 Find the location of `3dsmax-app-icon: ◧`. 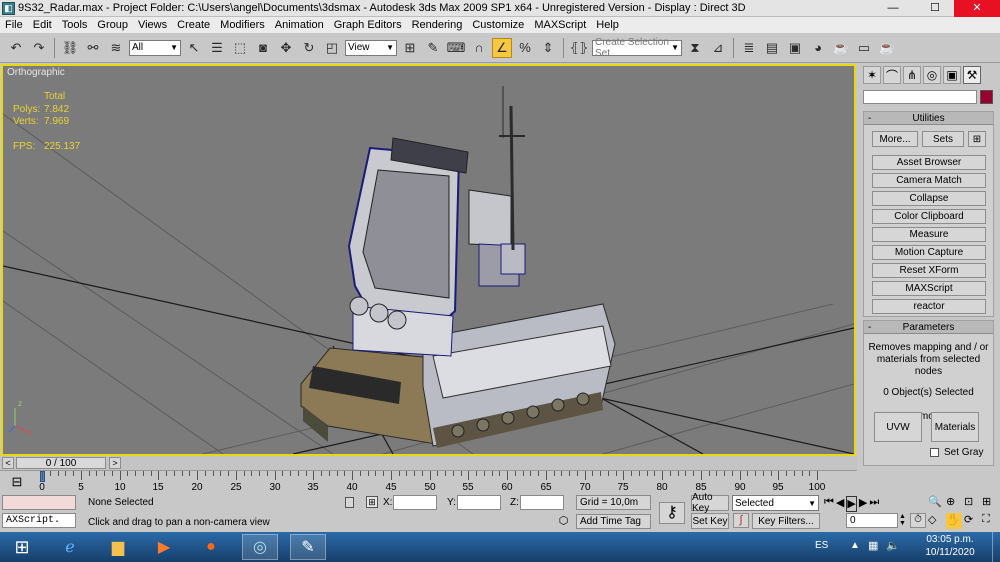

3dsmax-app-icon: ◧ is located at coordinates (8, 8).